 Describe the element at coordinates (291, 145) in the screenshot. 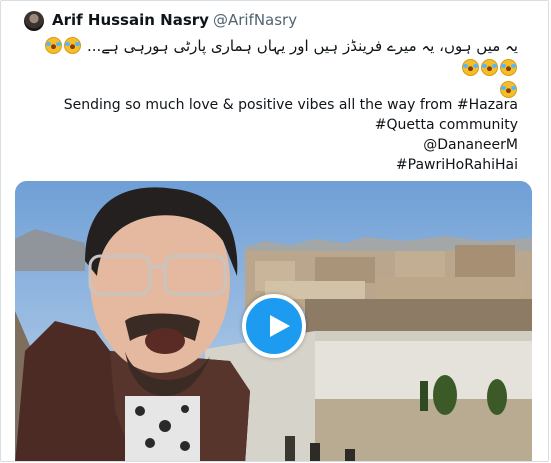

I see `mention-dananeerm: @DananeerM` at that location.